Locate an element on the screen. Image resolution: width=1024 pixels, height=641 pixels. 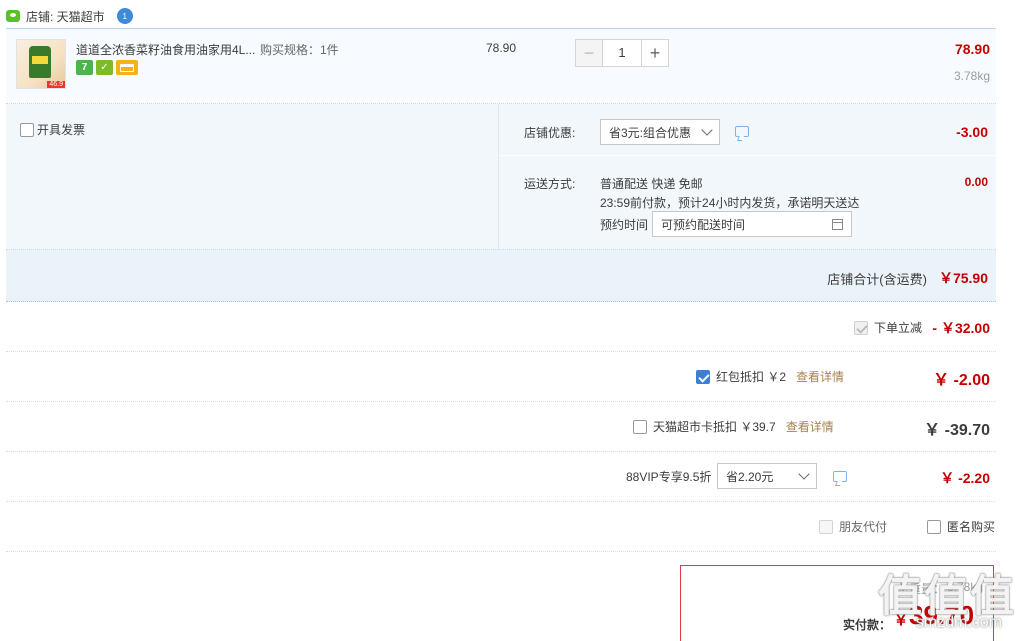
shop-promo-amount: -3.00 is located at coordinates (972, 132).